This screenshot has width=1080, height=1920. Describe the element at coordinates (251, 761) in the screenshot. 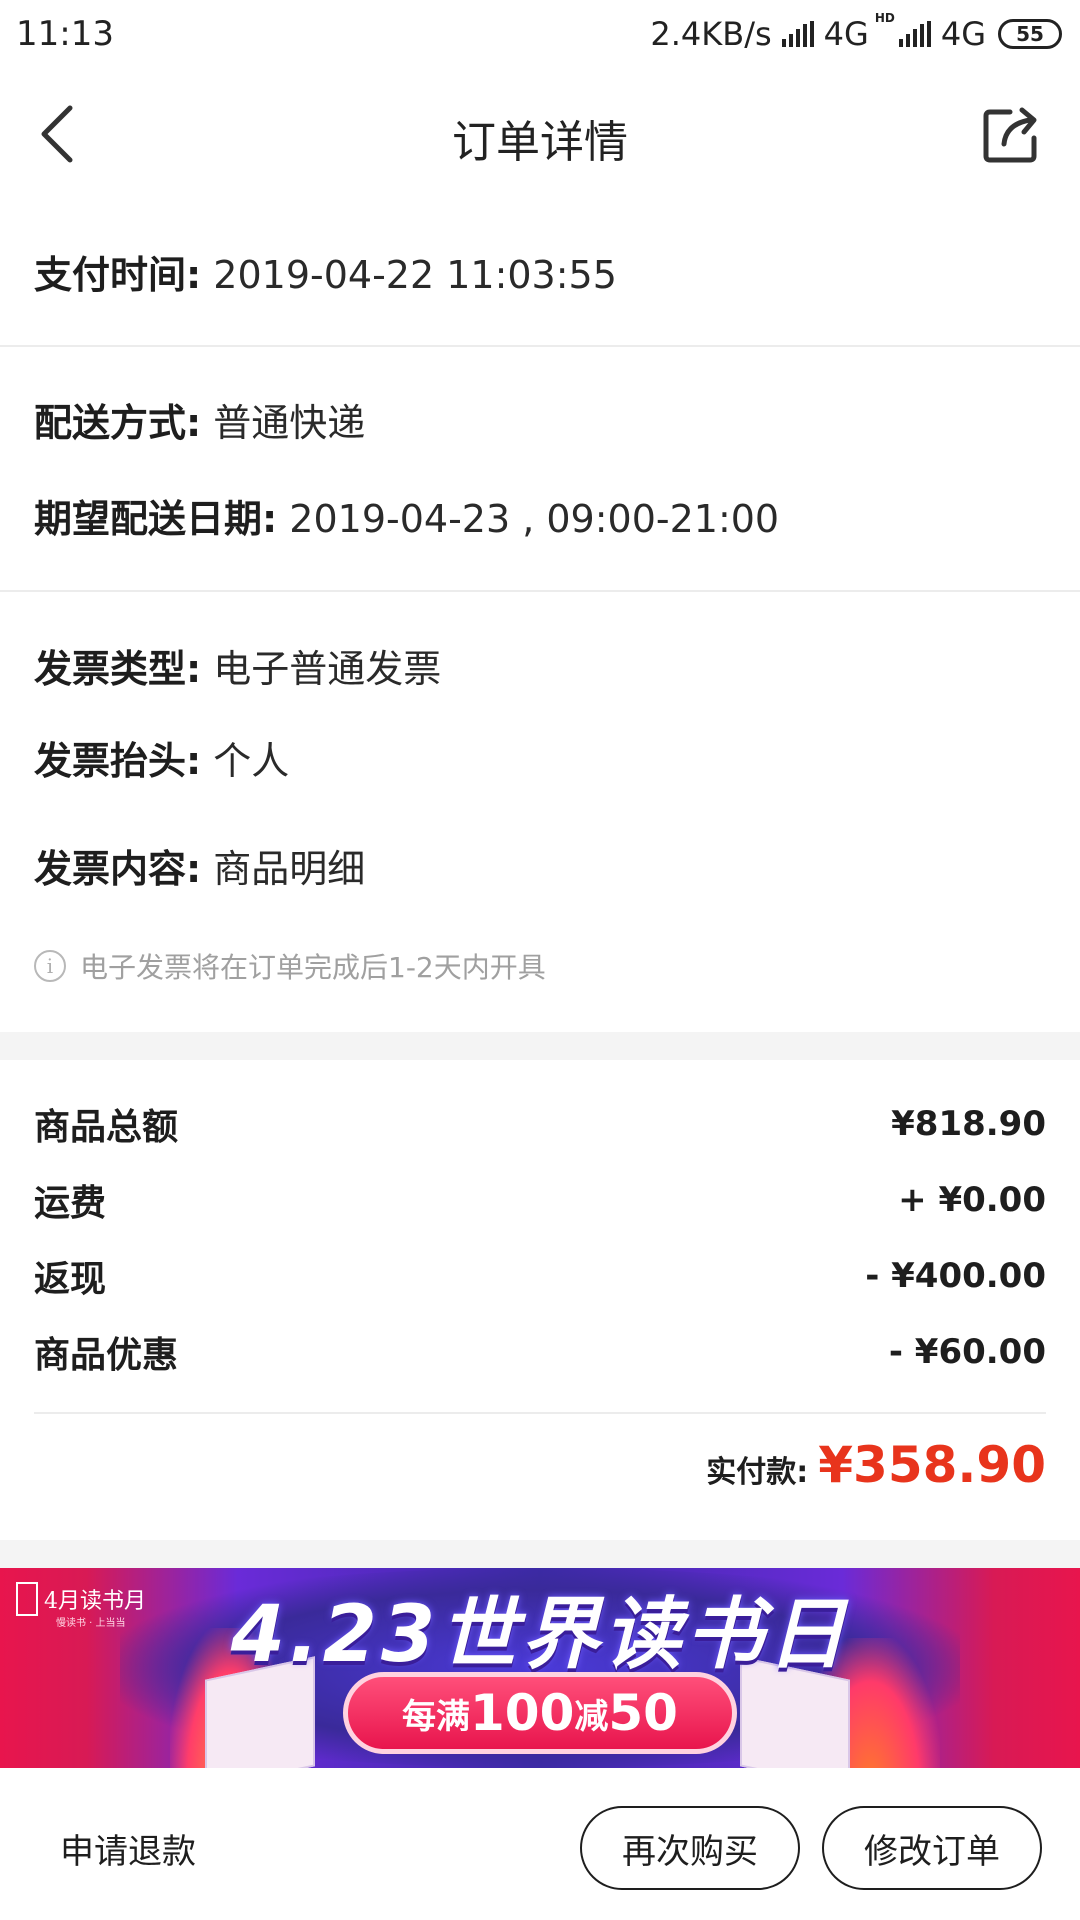

I see `invoice-title-value: 个人` at that location.